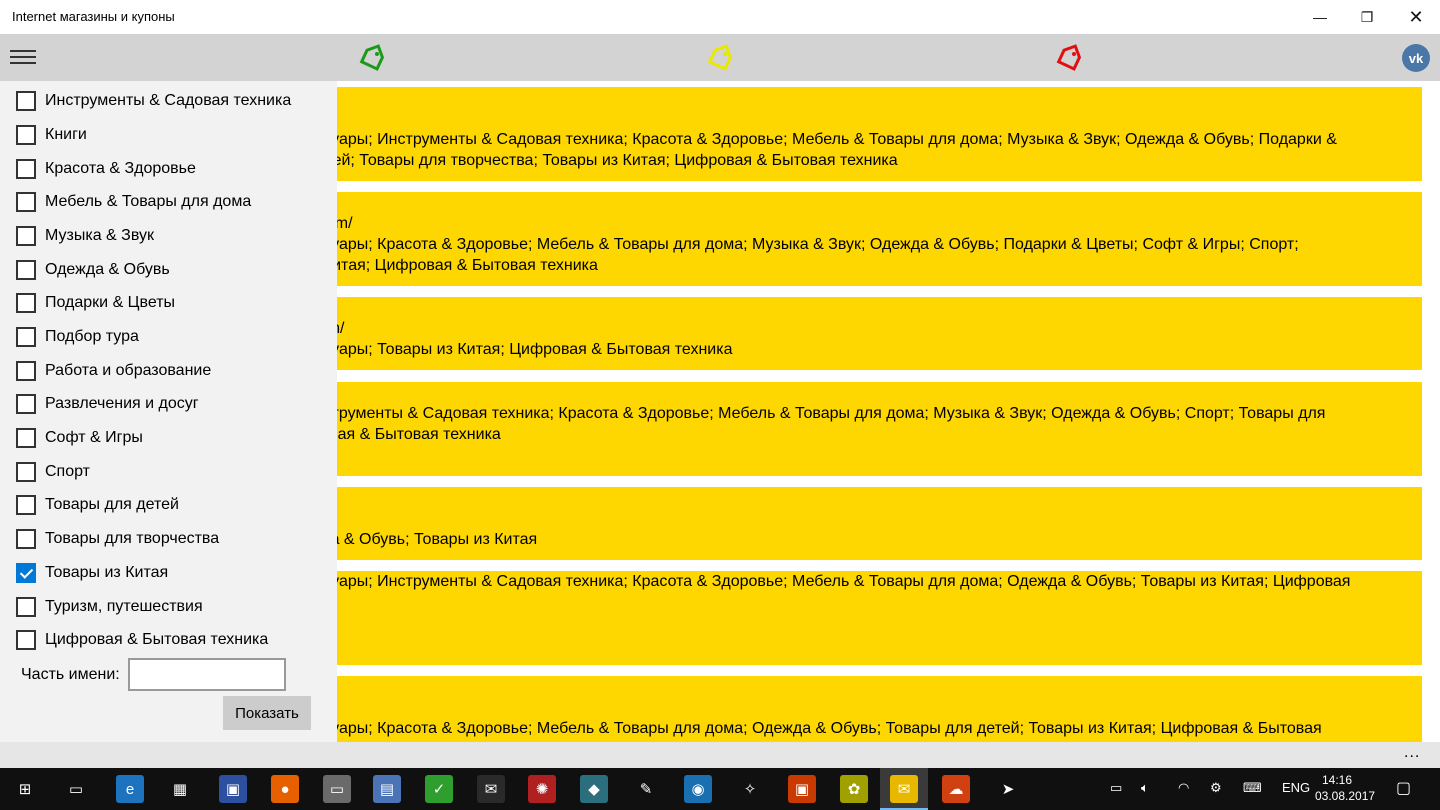  Describe the element at coordinates (76, 789) in the screenshot. I see `task-view-icon: ▭` at that location.